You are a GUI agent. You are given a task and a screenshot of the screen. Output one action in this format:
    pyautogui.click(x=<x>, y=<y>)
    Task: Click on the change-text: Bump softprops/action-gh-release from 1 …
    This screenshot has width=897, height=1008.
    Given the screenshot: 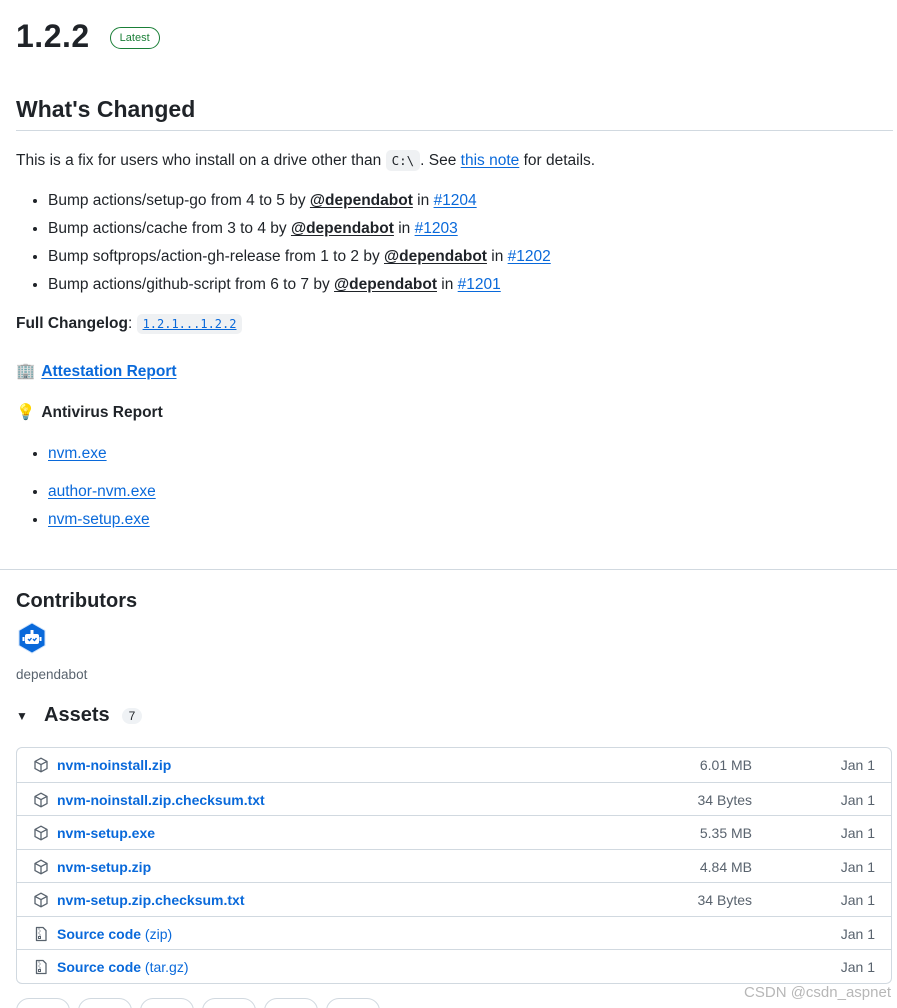 What is the action you would take?
    pyautogui.click(x=216, y=256)
    